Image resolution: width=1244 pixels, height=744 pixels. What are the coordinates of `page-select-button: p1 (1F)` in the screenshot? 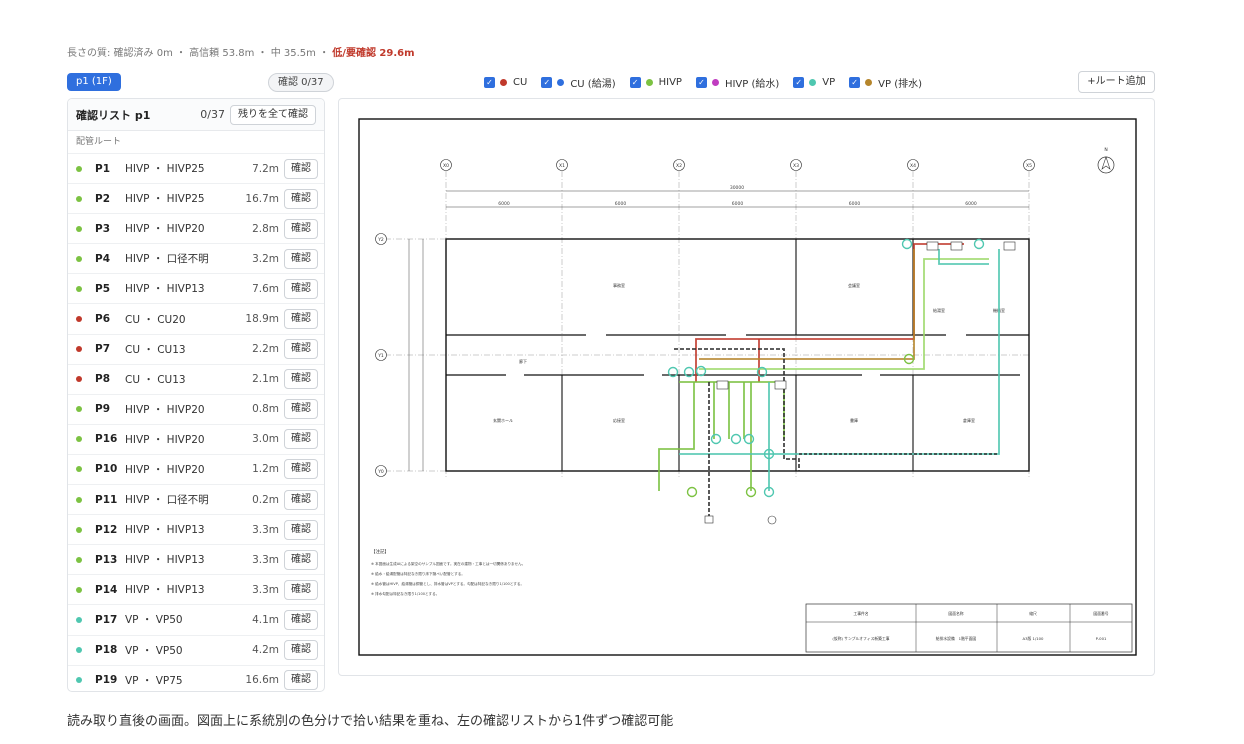 It's located at (94, 82).